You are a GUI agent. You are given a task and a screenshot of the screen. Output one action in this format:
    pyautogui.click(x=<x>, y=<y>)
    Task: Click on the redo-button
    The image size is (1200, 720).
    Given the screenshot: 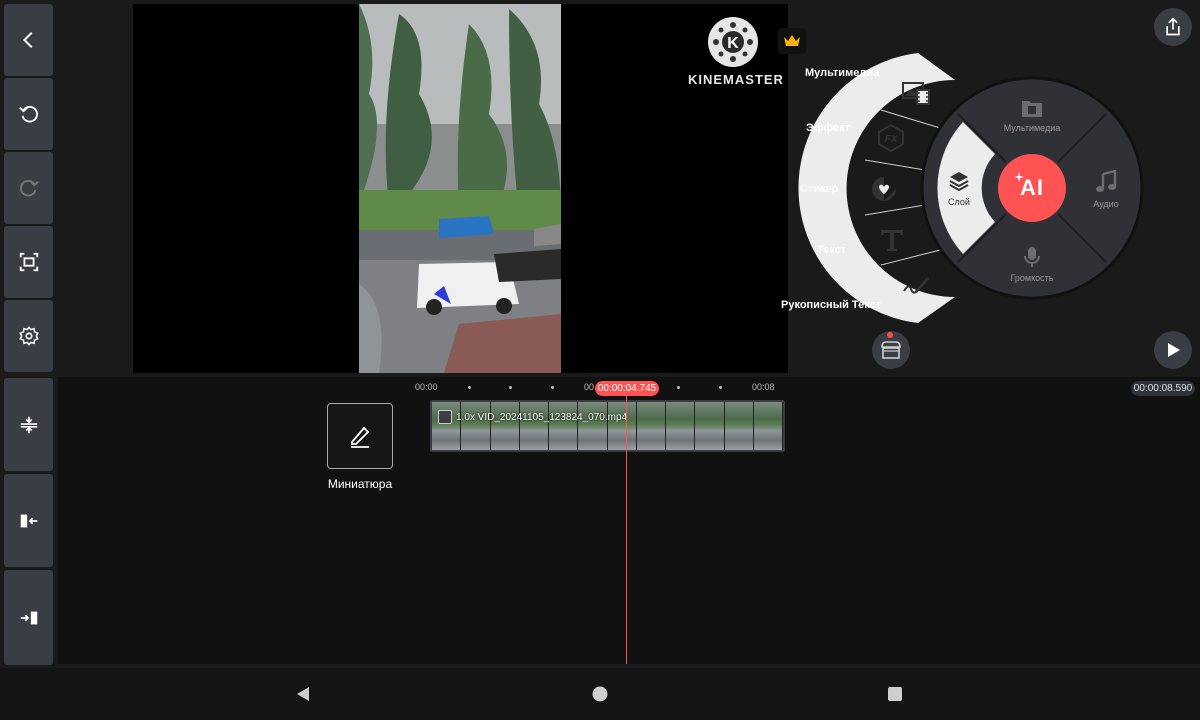 What is the action you would take?
    pyautogui.click(x=28, y=188)
    